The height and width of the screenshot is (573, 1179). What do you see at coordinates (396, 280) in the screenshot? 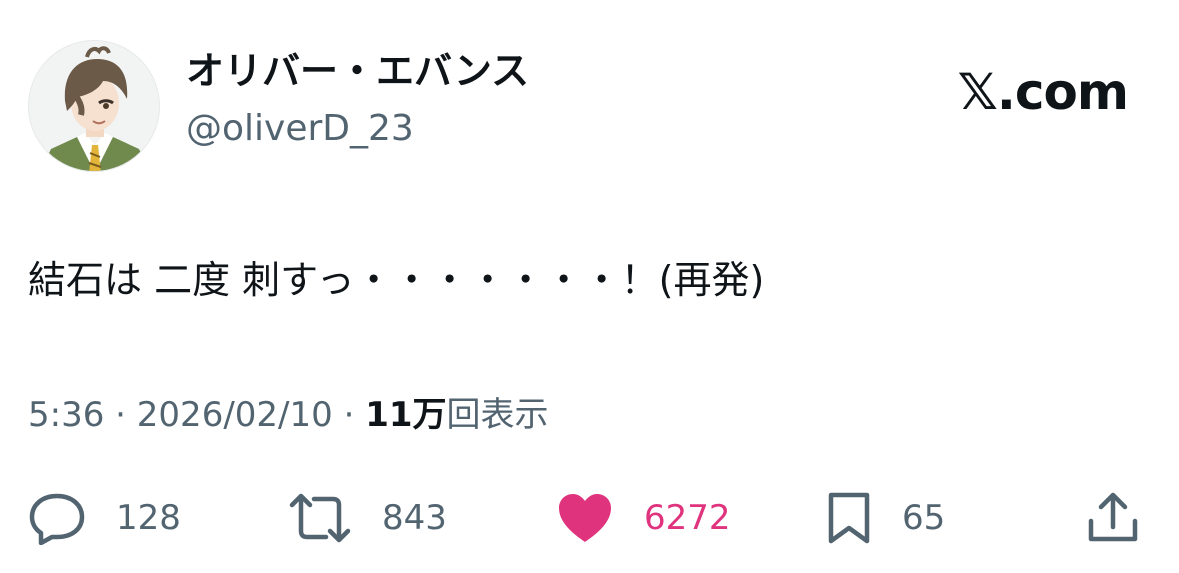
I see `tweet-text: 結石は 二度 刺すっ・・・・・・・！(再発)` at bounding box center [396, 280].